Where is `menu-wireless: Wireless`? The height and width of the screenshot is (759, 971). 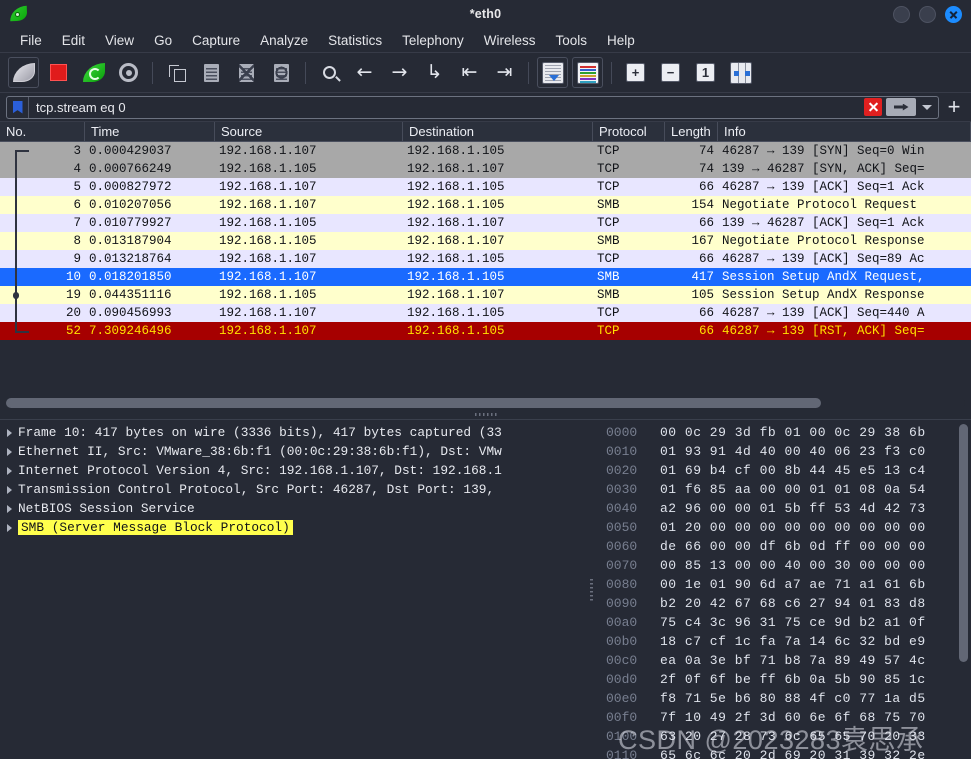 menu-wireless: Wireless is located at coordinates (510, 40).